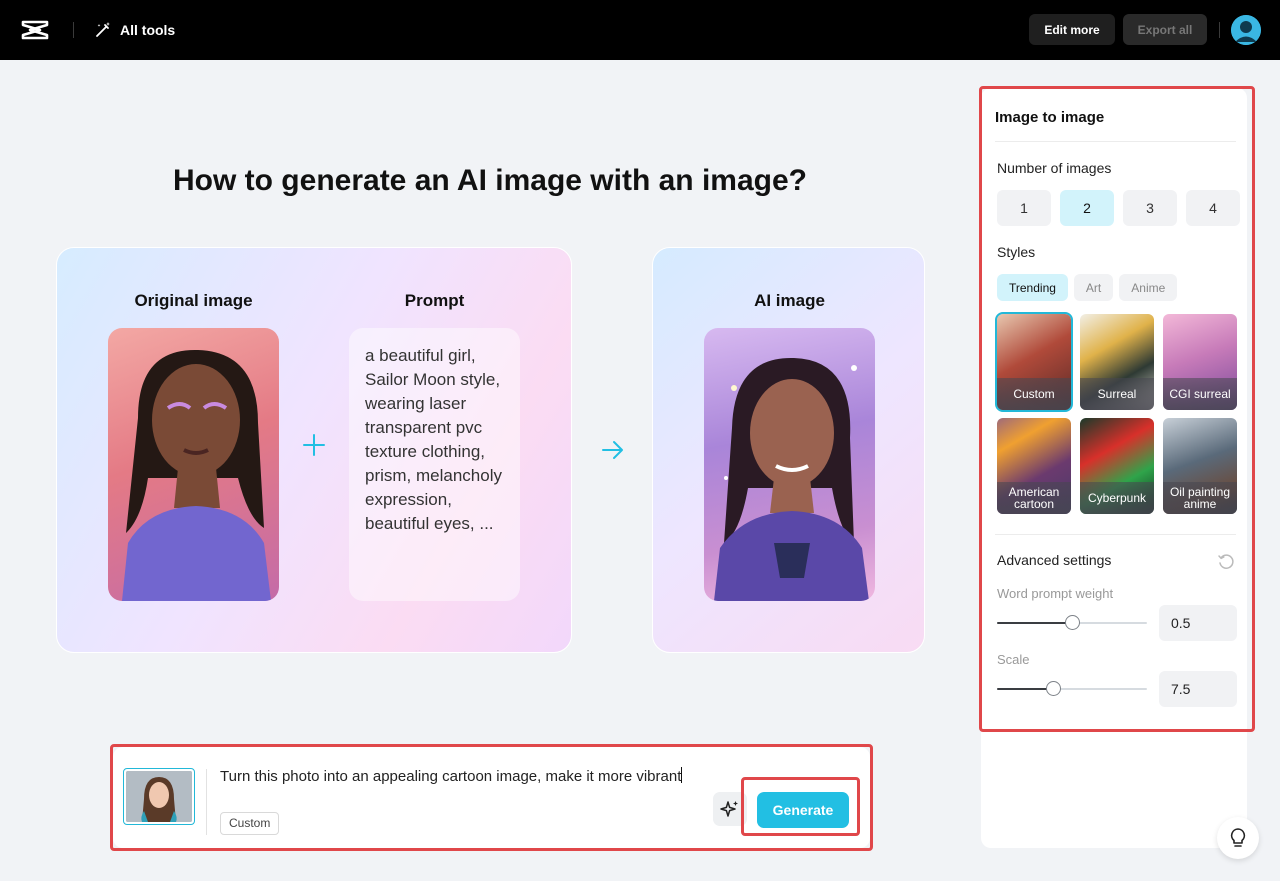  What do you see at coordinates (1054, 560) in the screenshot?
I see `advanced-settings-label: Advanced settings` at bounding box center [1054, 560].